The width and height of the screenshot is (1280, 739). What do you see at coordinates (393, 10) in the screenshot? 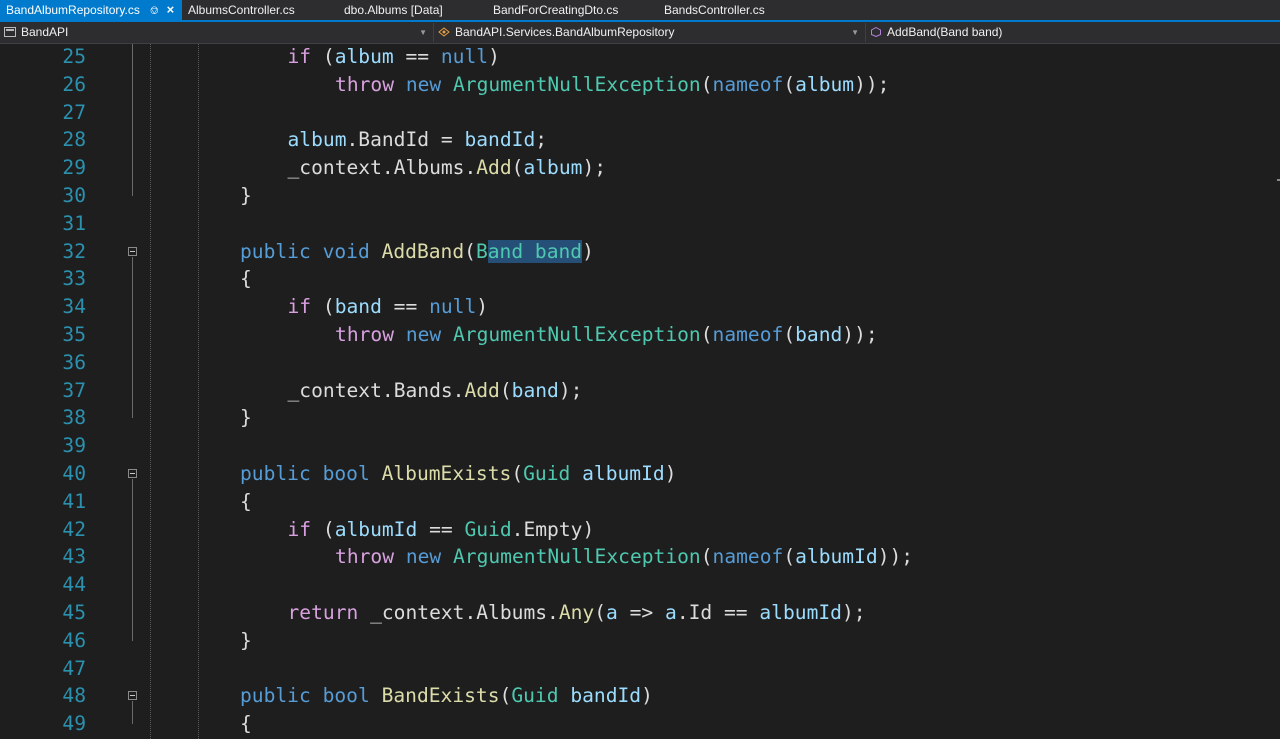
I see `tab-dbo-albums-data: dbo.Albums [Data]` at bounding box center [393, 10].